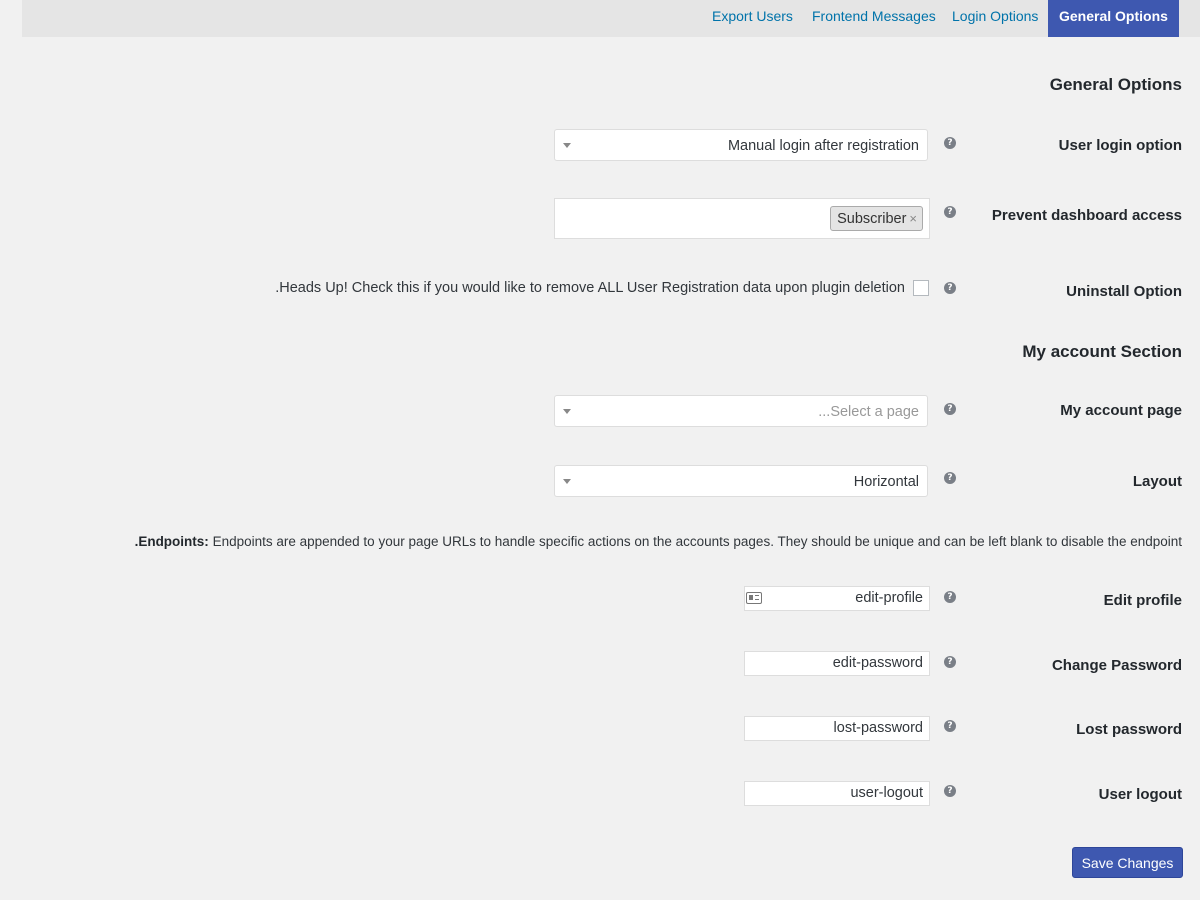  What do you see at coordinates (742, 218) in the screenshot?
I see `prevent-dashboard-access-select: Subscriber ×` at bounding box center [742, 218].